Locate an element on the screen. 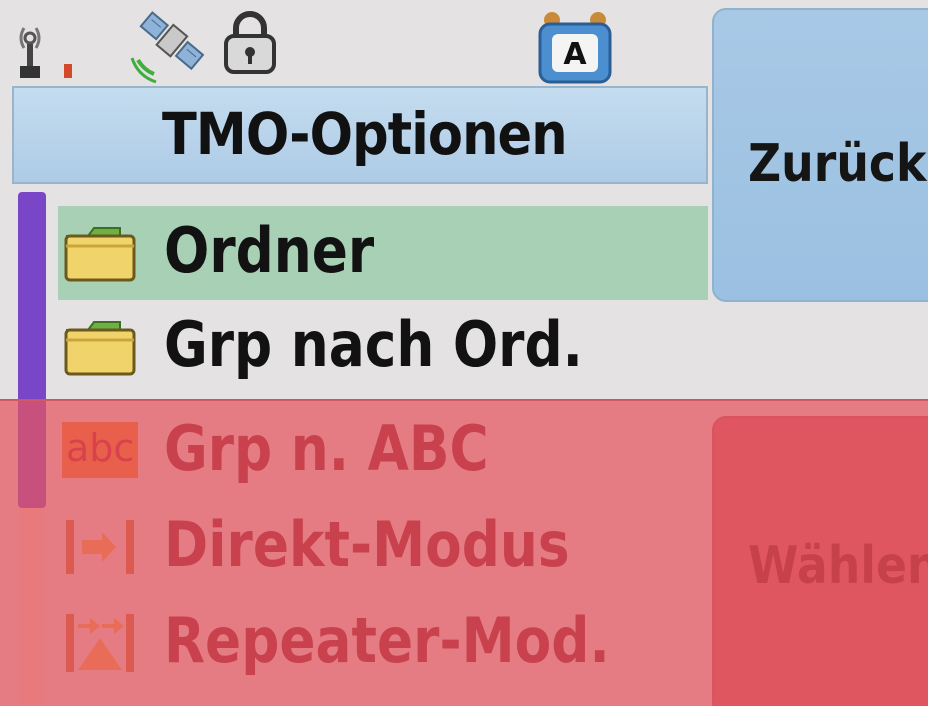  abc-sort-icon: abc is located at coordinates (100, 450).